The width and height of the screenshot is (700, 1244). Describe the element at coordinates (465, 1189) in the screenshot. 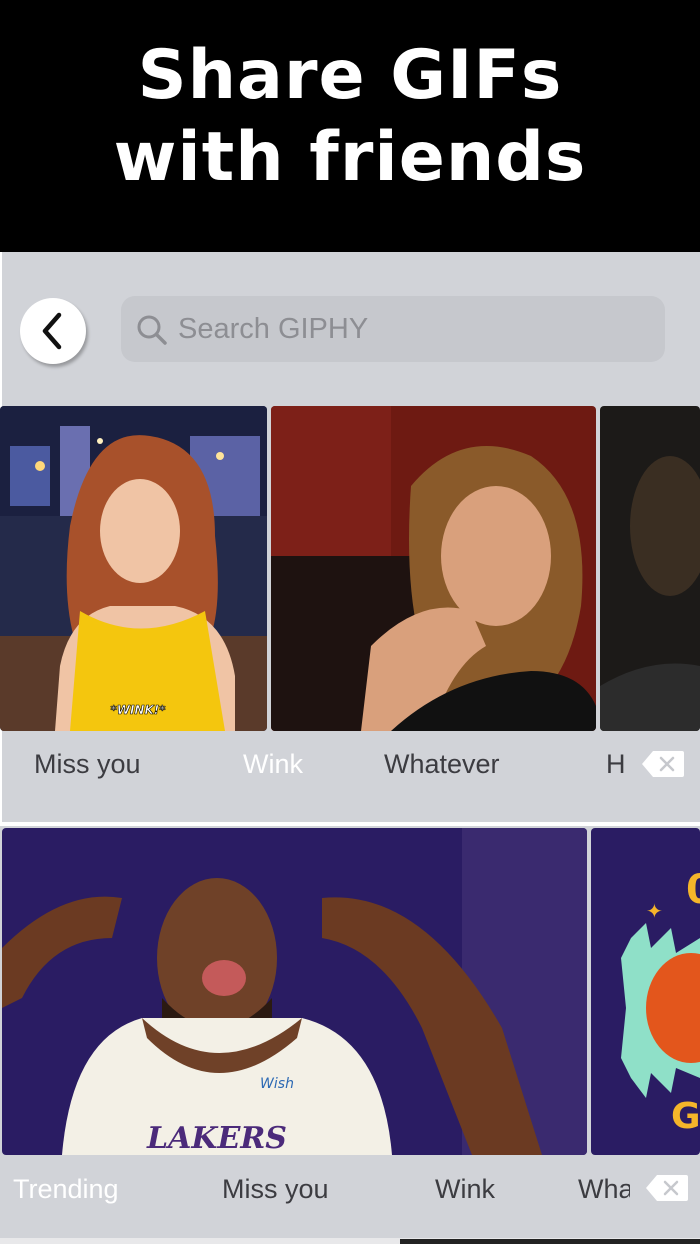

I see `tag-wink-2: Wink` at that location.